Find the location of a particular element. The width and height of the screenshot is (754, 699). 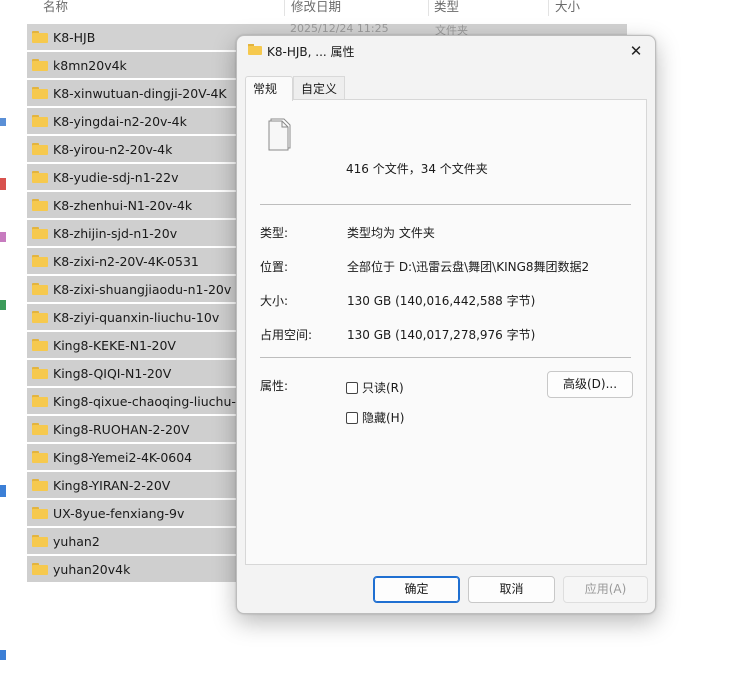

file-name: K8-yirou-n2-20v-4k is located at coordinates (113, 149).